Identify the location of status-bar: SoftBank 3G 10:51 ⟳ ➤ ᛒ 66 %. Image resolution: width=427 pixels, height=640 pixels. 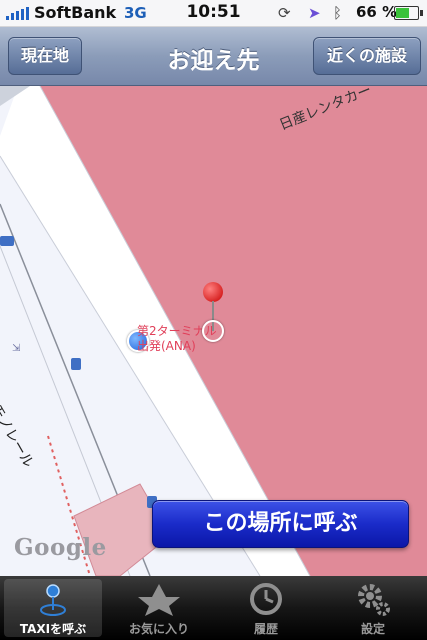
(213, 13).